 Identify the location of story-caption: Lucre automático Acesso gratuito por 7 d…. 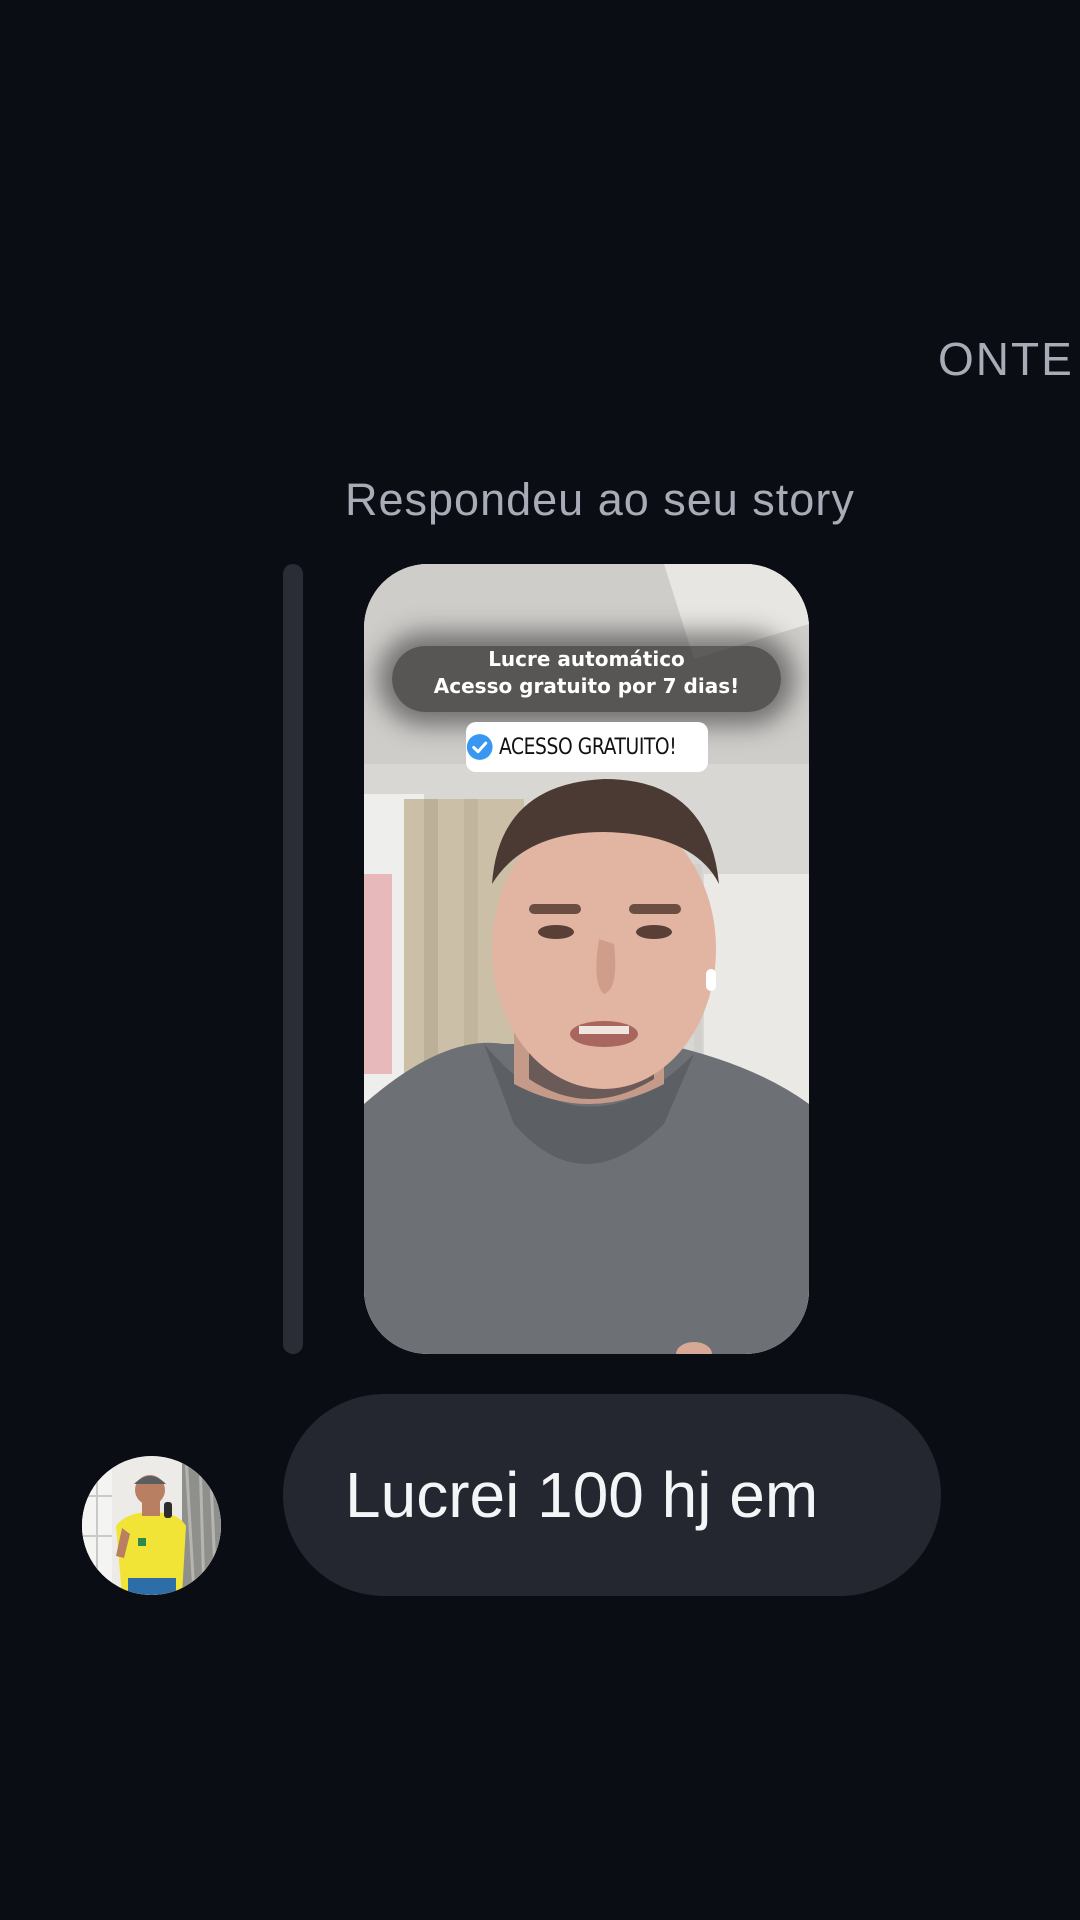
(586, 679).